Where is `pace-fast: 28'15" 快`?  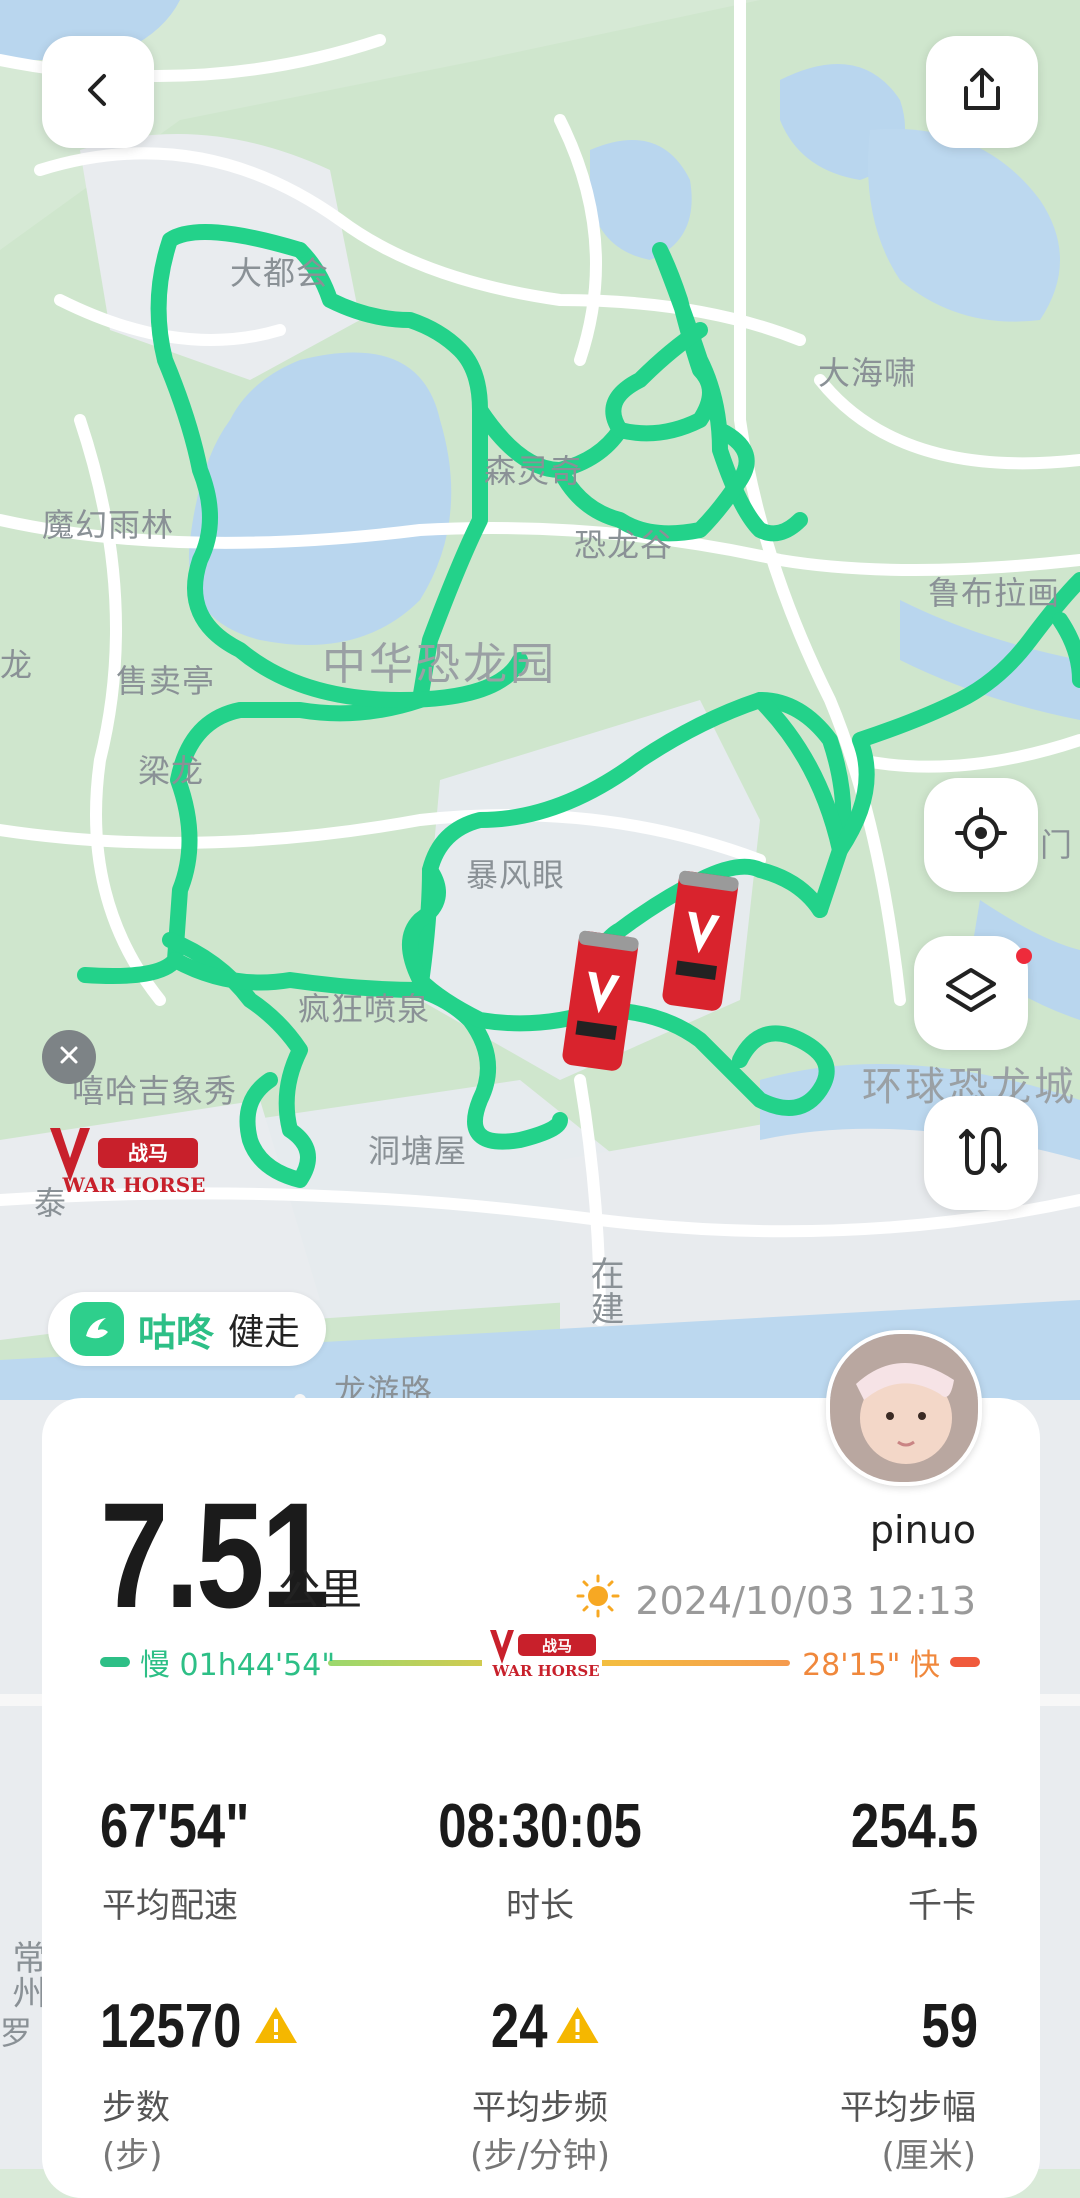
pace-fast: 28'15" 快 is located at coordinates (891, 1662).